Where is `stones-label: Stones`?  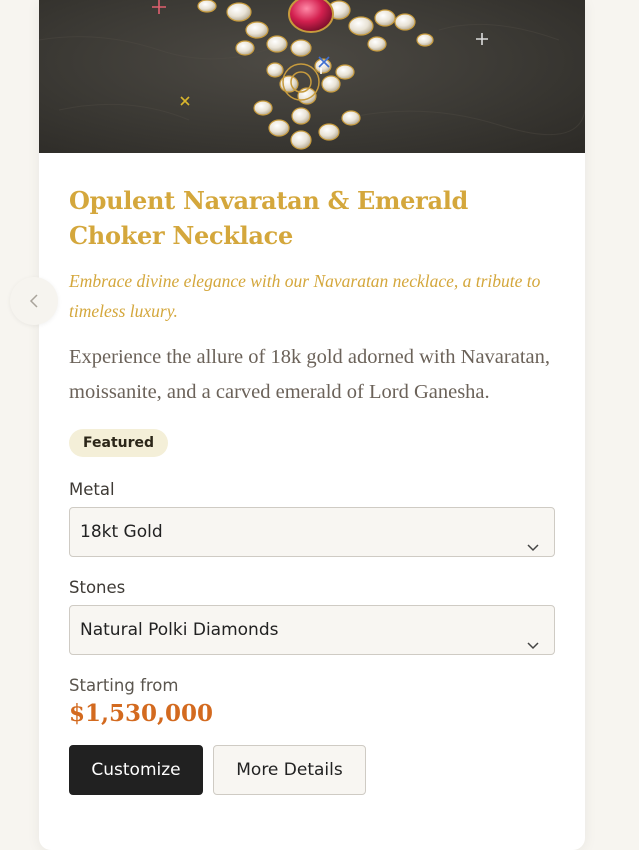
stones-label: Stones is located at coordinates (97, 587).